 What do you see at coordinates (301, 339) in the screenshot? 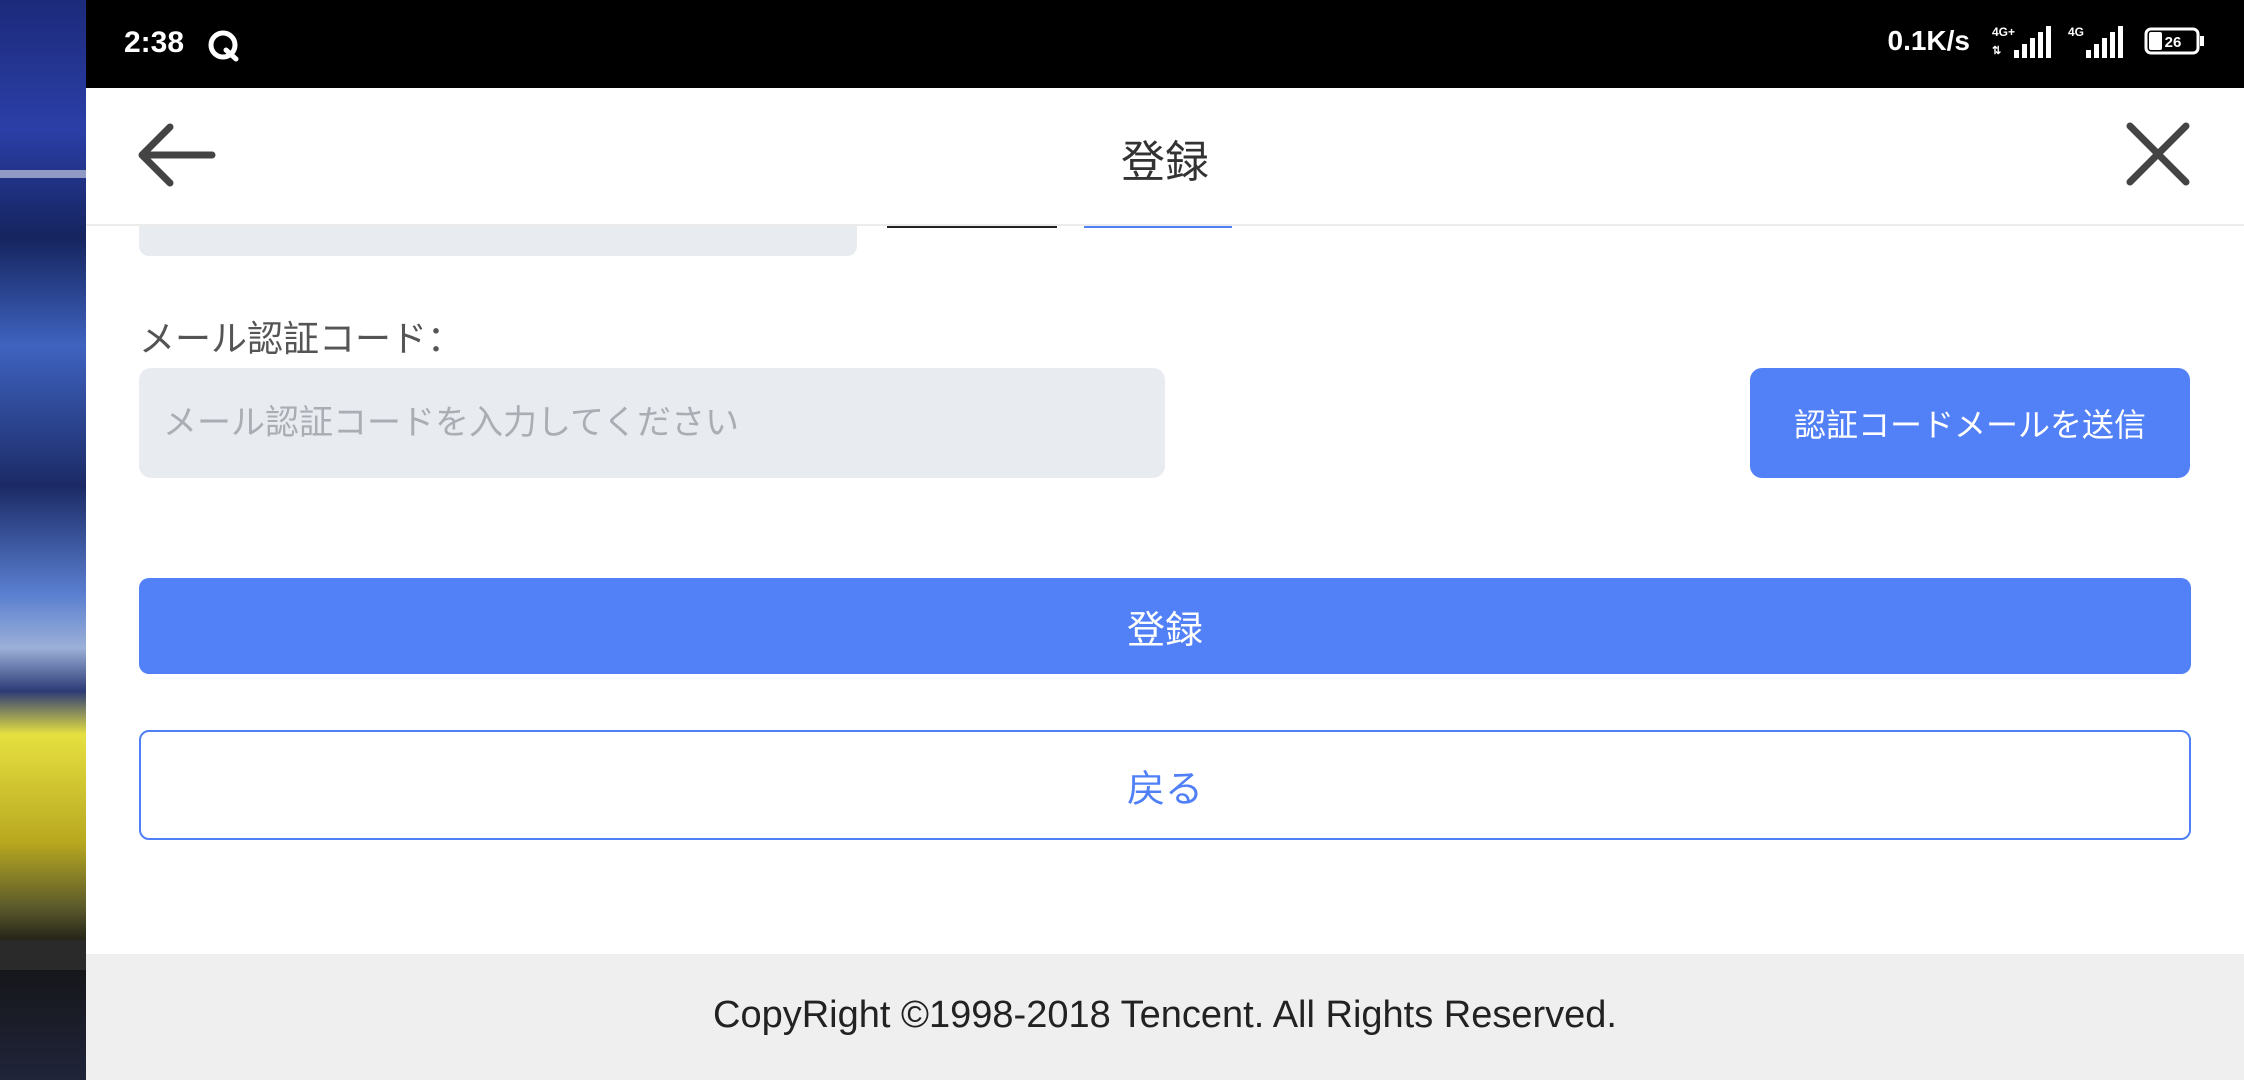
I see `email-code-label: メール認証コード：` at bounding box center [301, 339].